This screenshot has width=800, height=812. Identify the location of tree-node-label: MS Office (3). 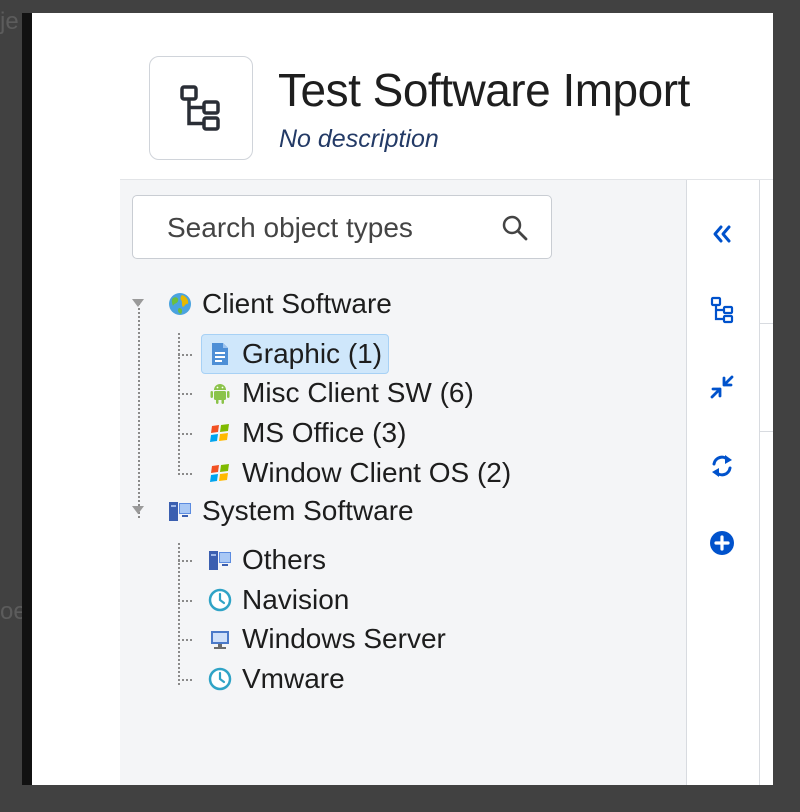
(324, 432).